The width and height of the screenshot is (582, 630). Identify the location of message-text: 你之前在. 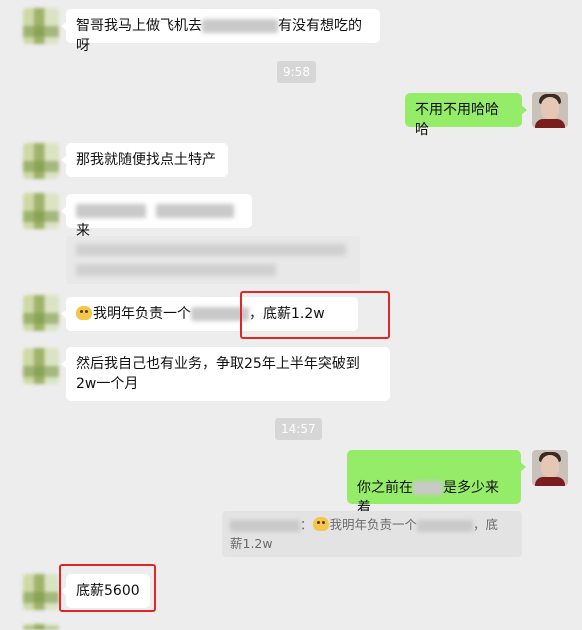
(385, 488).